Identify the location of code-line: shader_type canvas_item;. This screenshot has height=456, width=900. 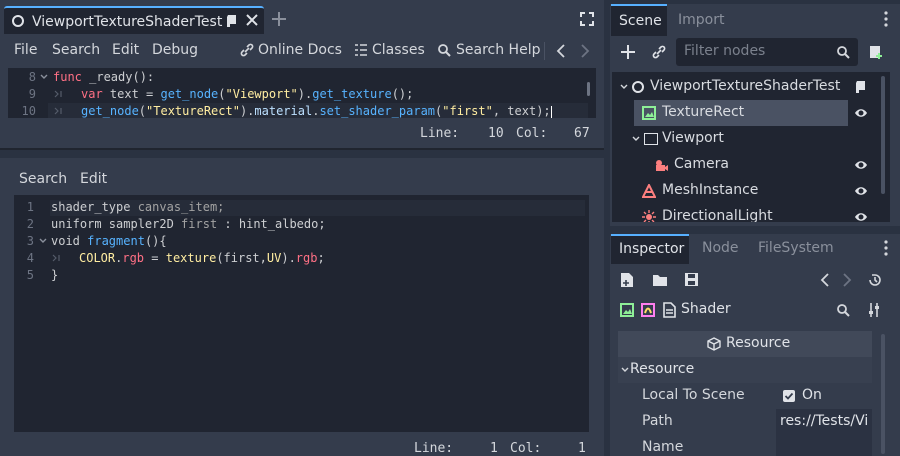
(138, 207).